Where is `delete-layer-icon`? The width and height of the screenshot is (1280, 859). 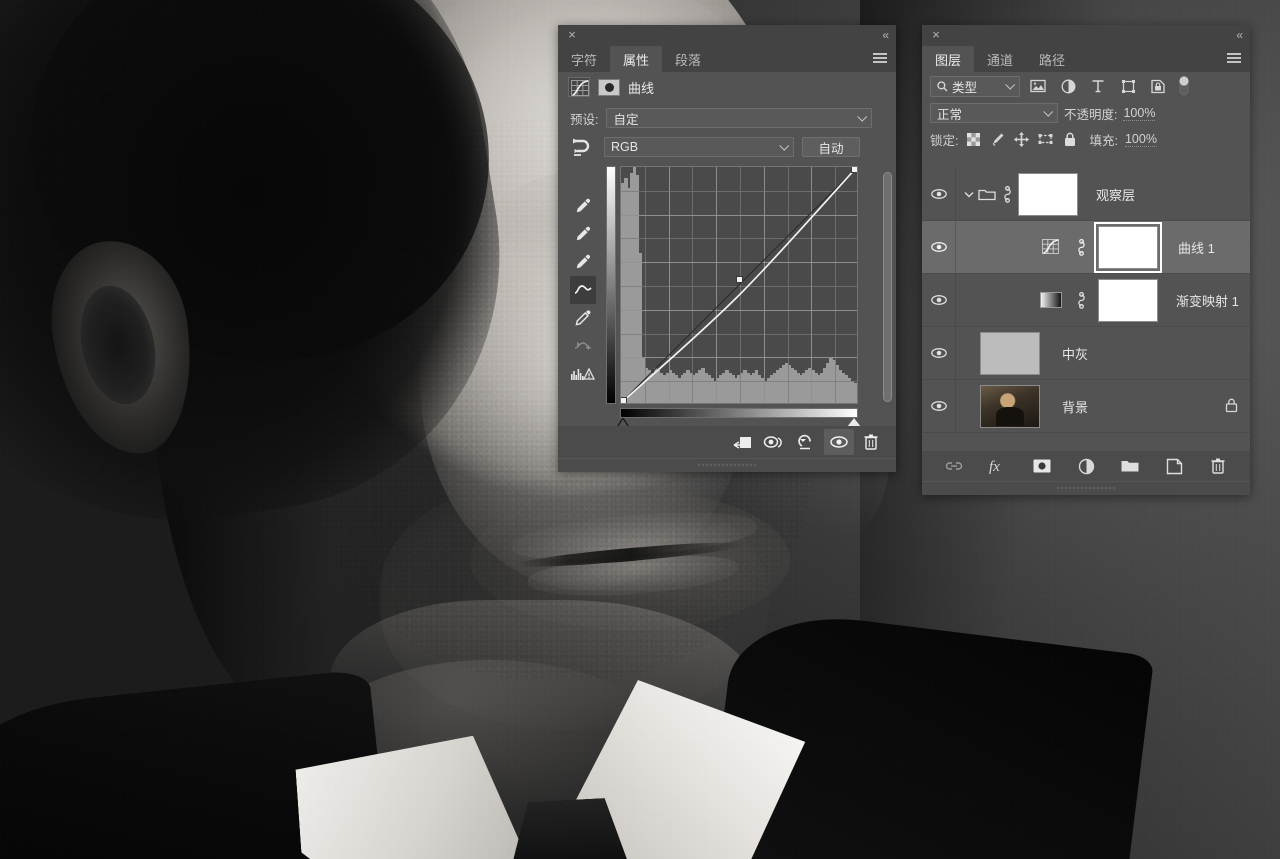
delete-layer-icon is located at coordinates (1218, 466).